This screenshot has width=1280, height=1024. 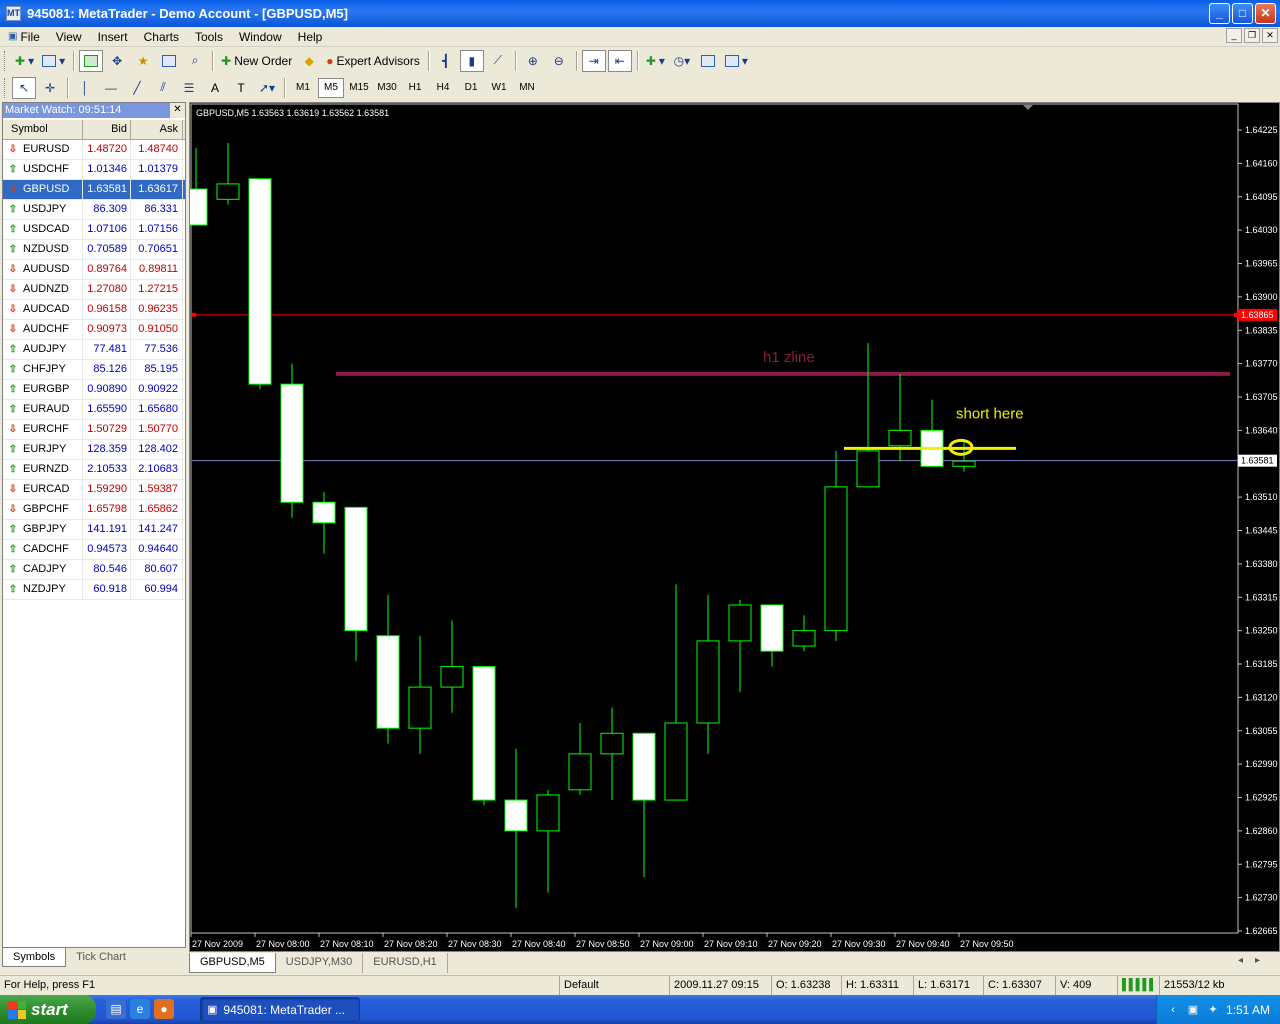 I want to click on terminal-icon, so click(x=169, y=61).